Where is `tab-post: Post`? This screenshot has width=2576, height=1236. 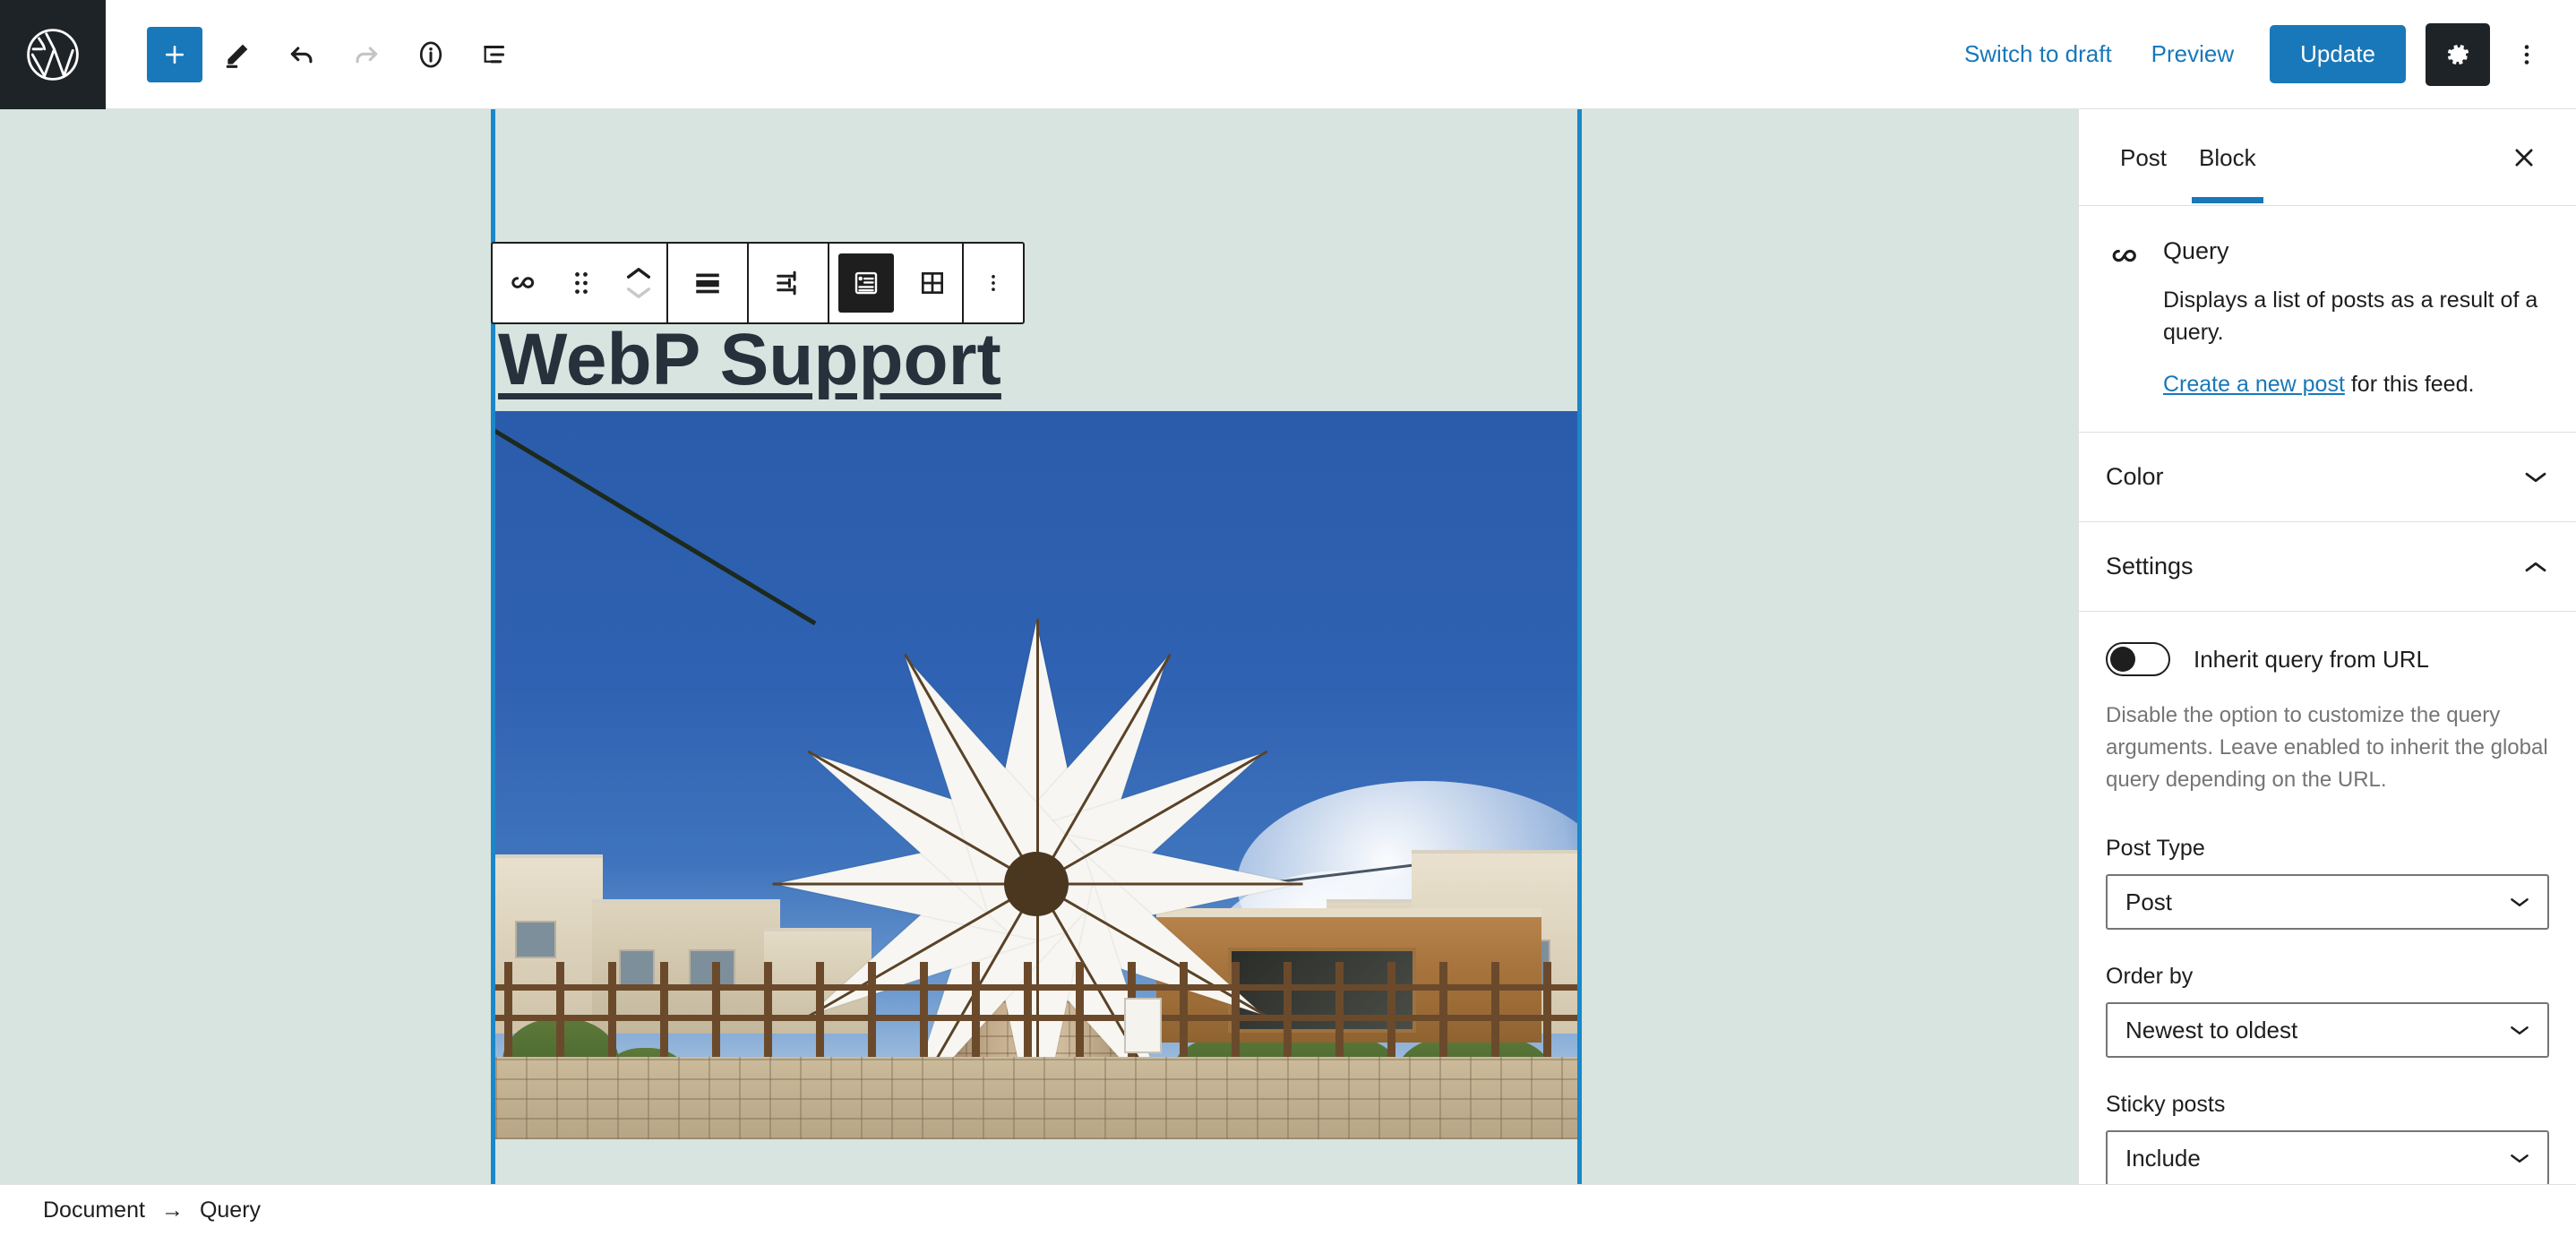
tab-post: Post is located at coordinates (2143, 157).